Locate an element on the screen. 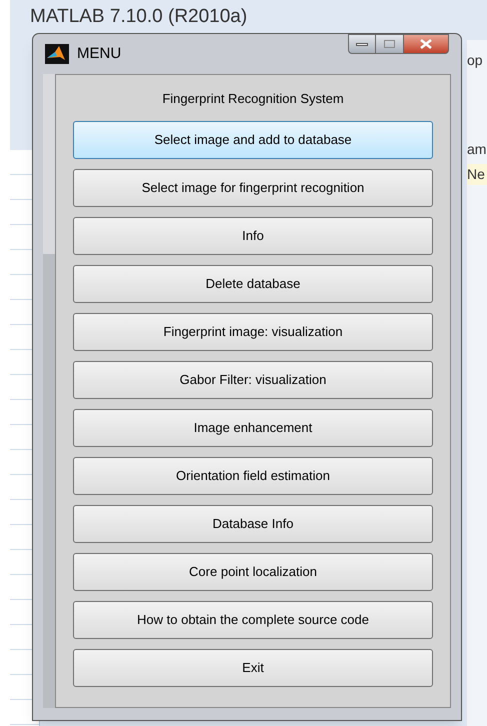  menu-button: Core point localization is located at coordinates (253, 571).